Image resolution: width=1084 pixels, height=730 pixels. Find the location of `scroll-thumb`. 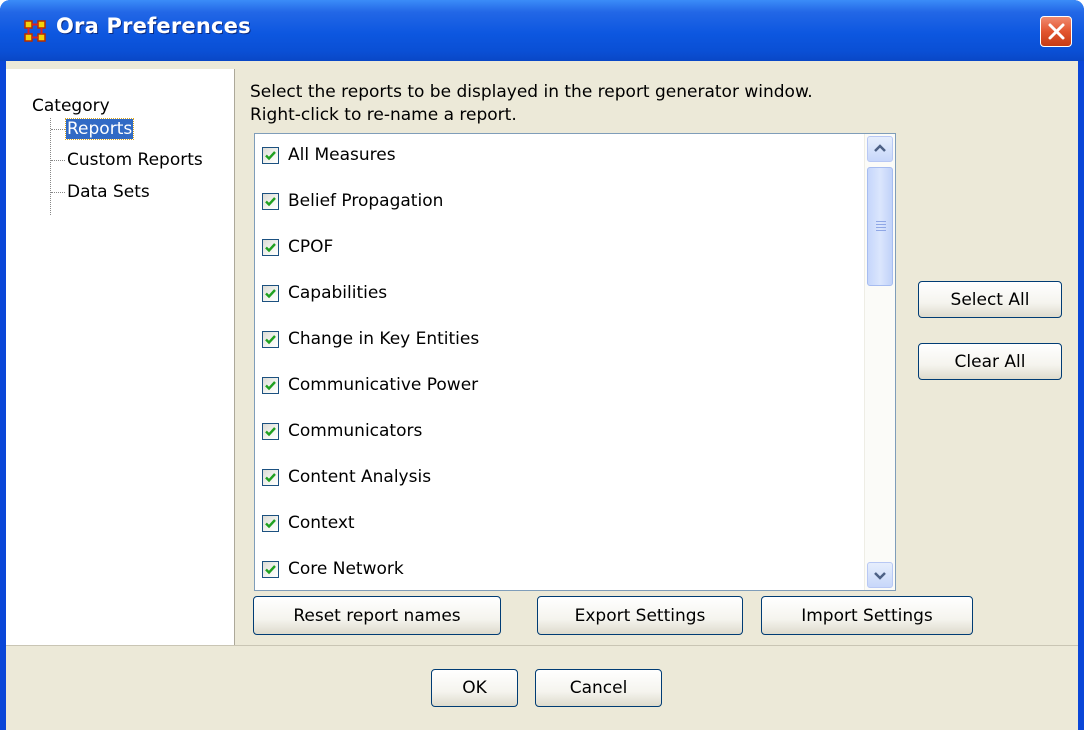

scroll-thumb is located at coordinates (880, 226).